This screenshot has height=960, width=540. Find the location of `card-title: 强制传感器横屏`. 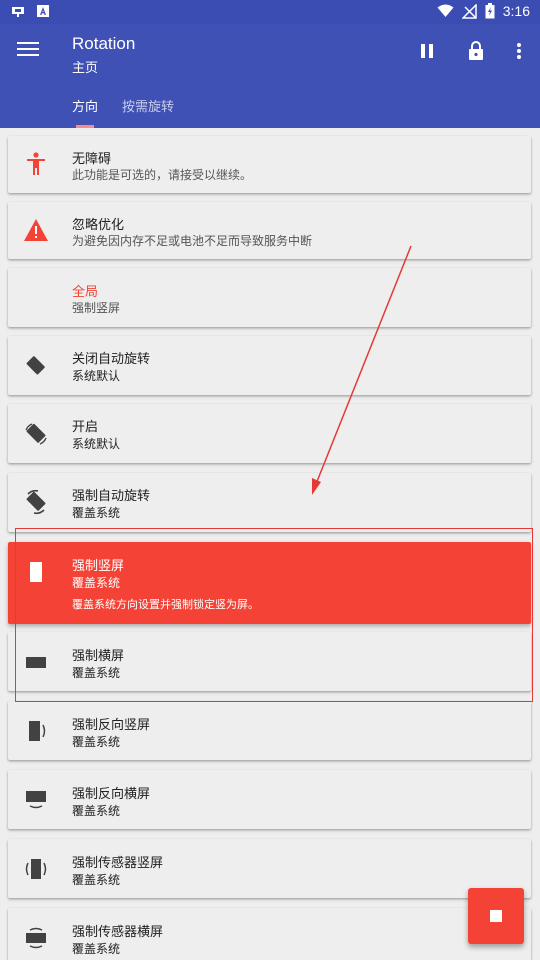

card-title: 强制传感器横屏 is located at coordinates (118, 932).